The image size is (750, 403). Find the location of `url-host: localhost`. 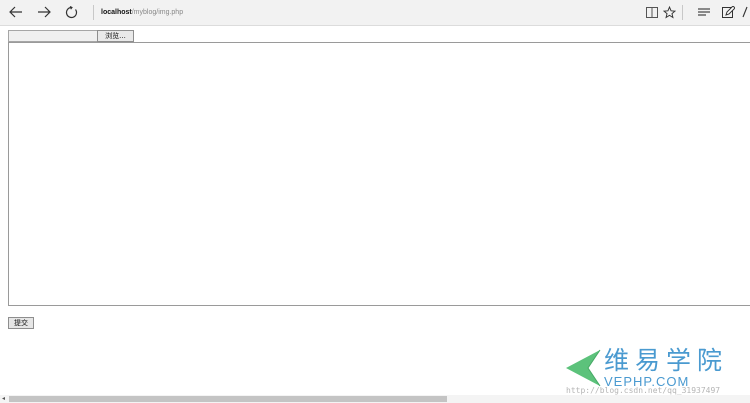

url-host: localhost is located at coordinates (116, 12).